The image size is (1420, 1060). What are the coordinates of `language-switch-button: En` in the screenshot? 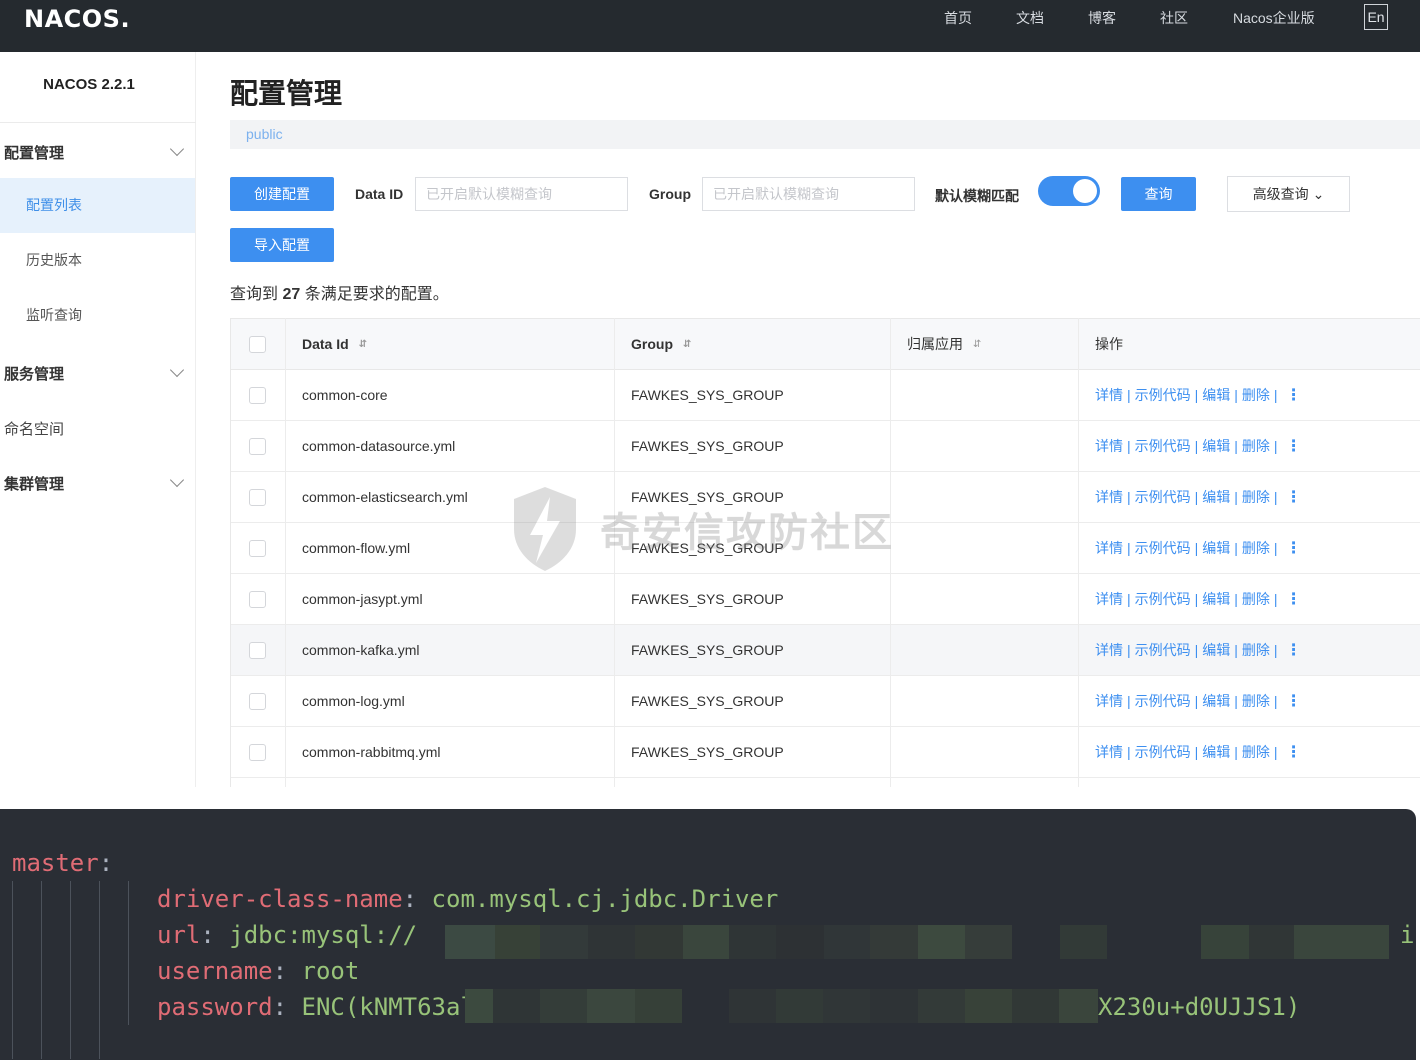 It's located at (1376, 17).